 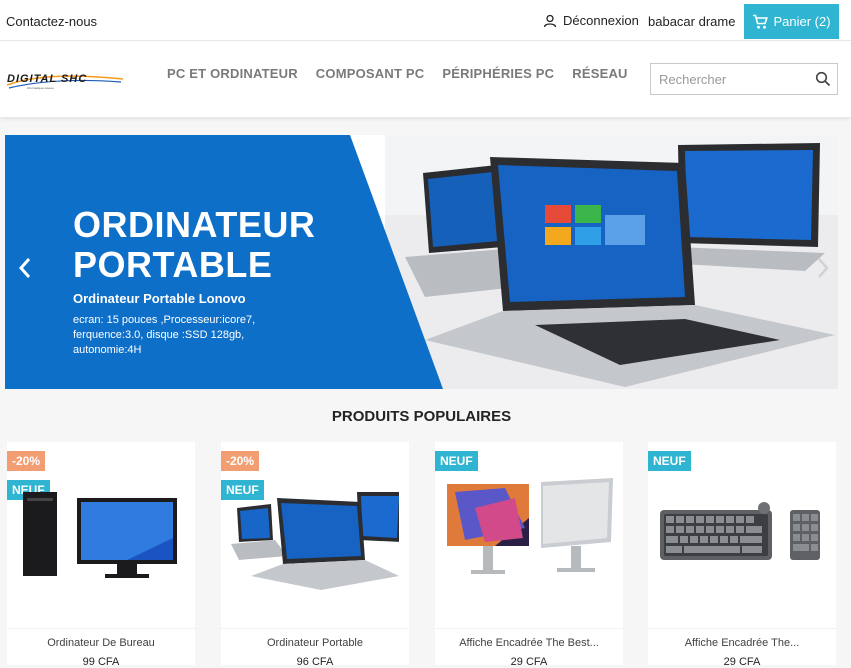 What do you see at coordinates (530, 526) in the screenshot?
I see `monitor-product-image` at bounding box center [530, 526].